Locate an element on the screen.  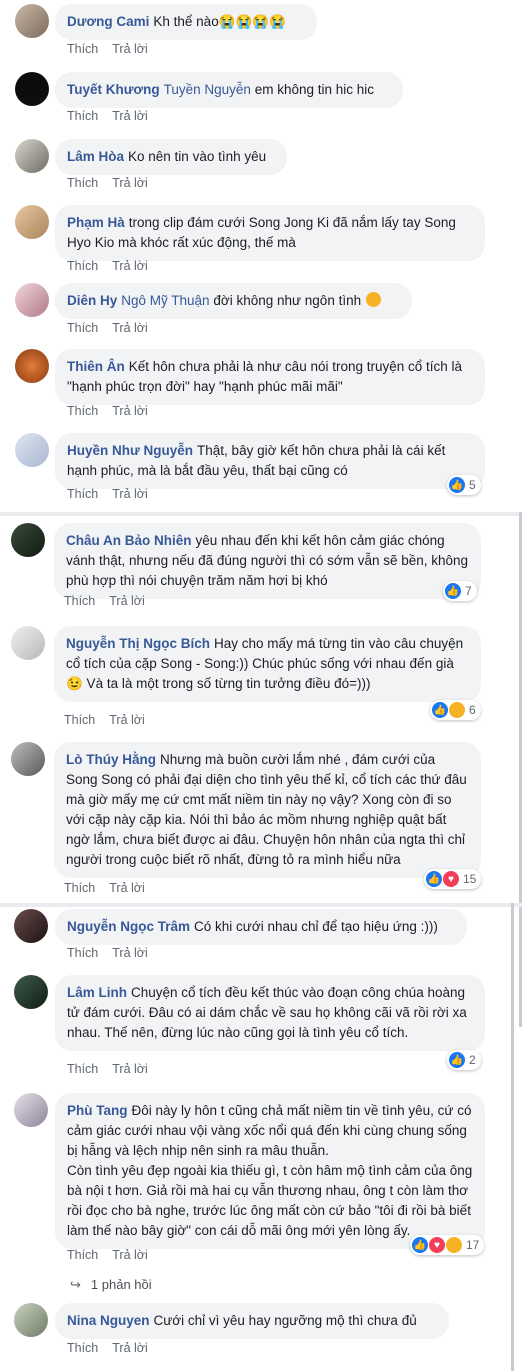
mention-link: Ngô Mỹ Thuận is located at coordinates (165, 300).